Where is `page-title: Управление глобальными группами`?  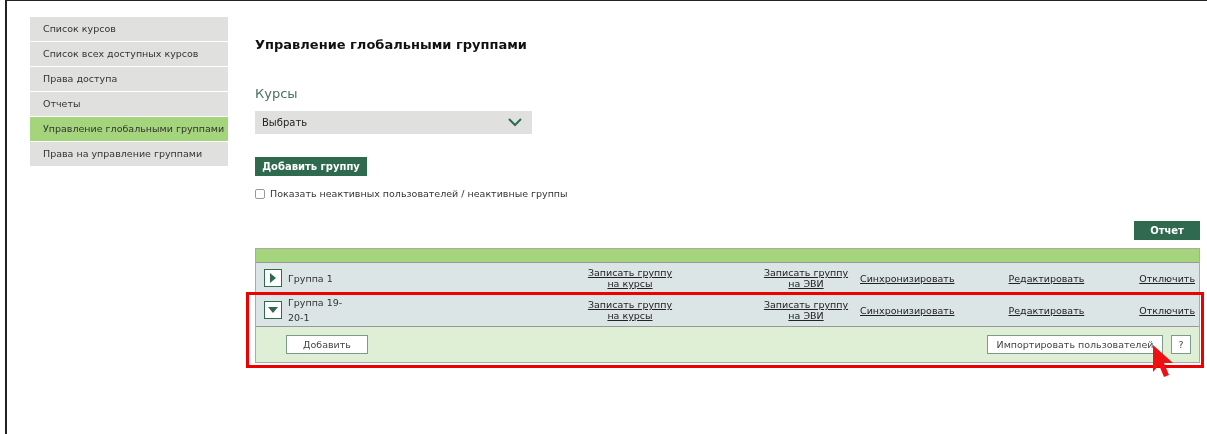
page-title: Управление глобальными группами is located at coordinates (391, 44).